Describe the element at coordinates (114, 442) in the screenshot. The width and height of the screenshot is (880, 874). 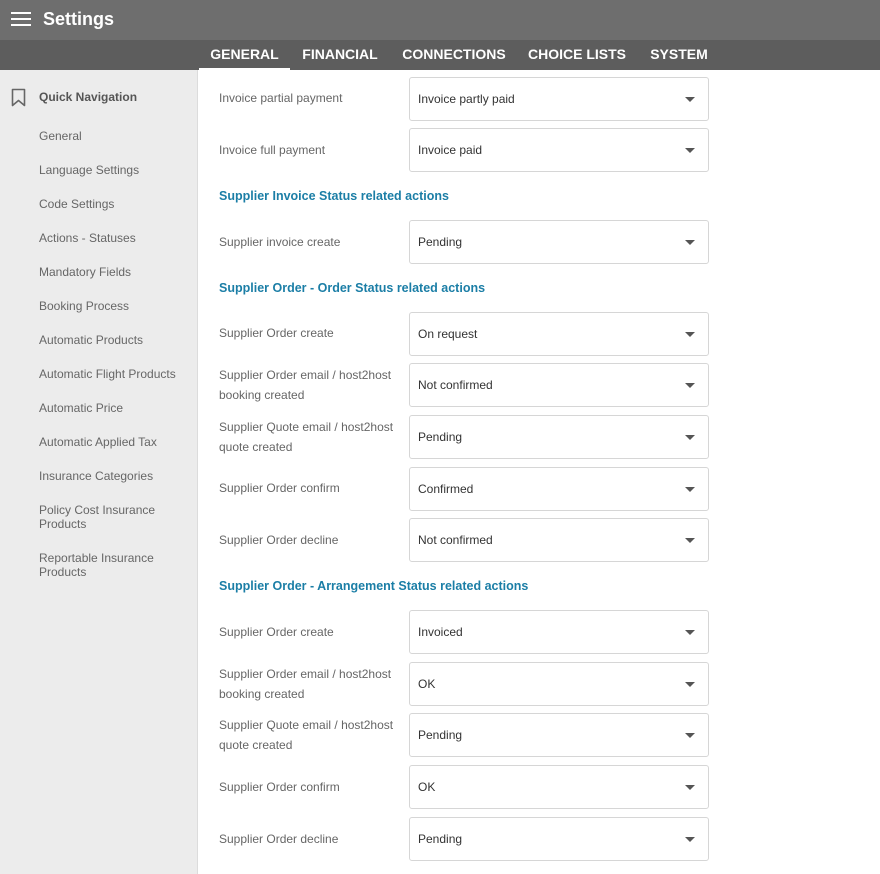
I see `sidebar-item-automatic-applied-tax: Automatic Applied Tax` at that location.